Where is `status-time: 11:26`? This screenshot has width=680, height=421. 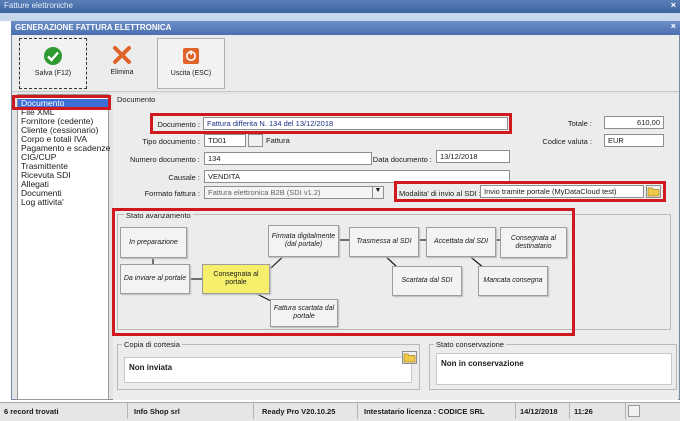
status-time: 11:26 is located at coordinates (598, 411).